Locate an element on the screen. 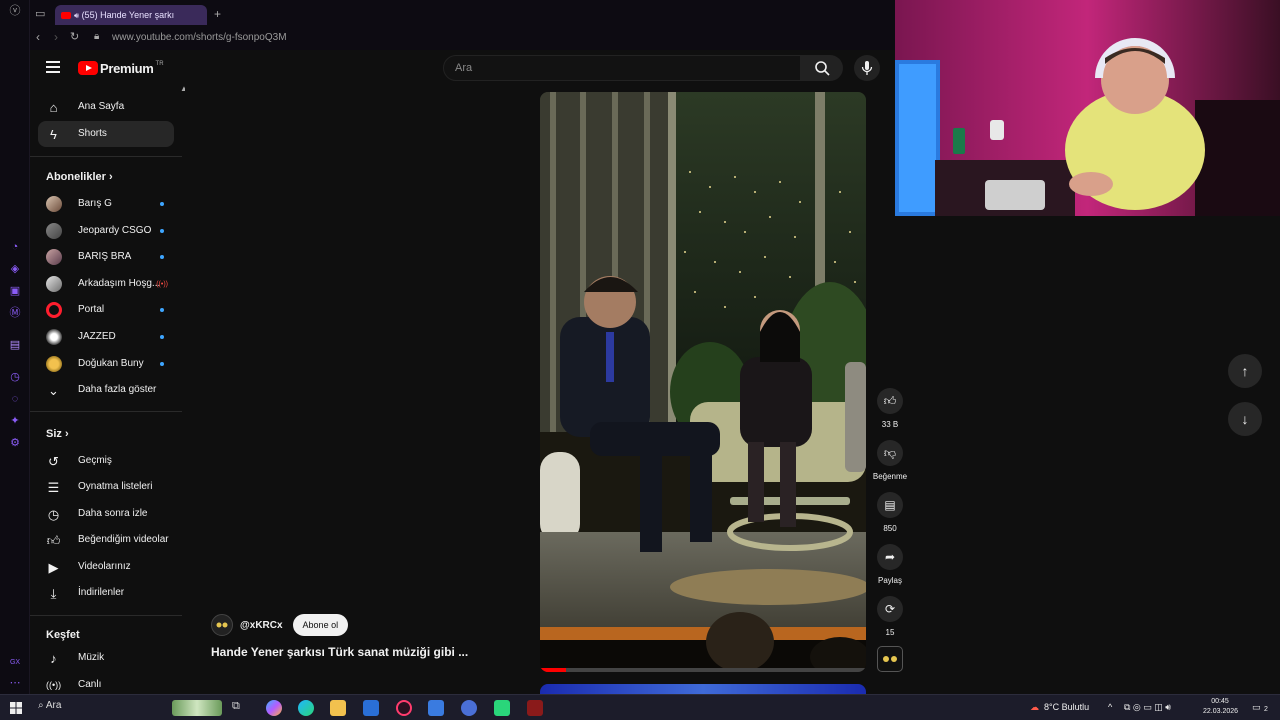  url-field: www.youtube.com/shorts/g-fsonpoQ3M is located at coordinates (199, 37).